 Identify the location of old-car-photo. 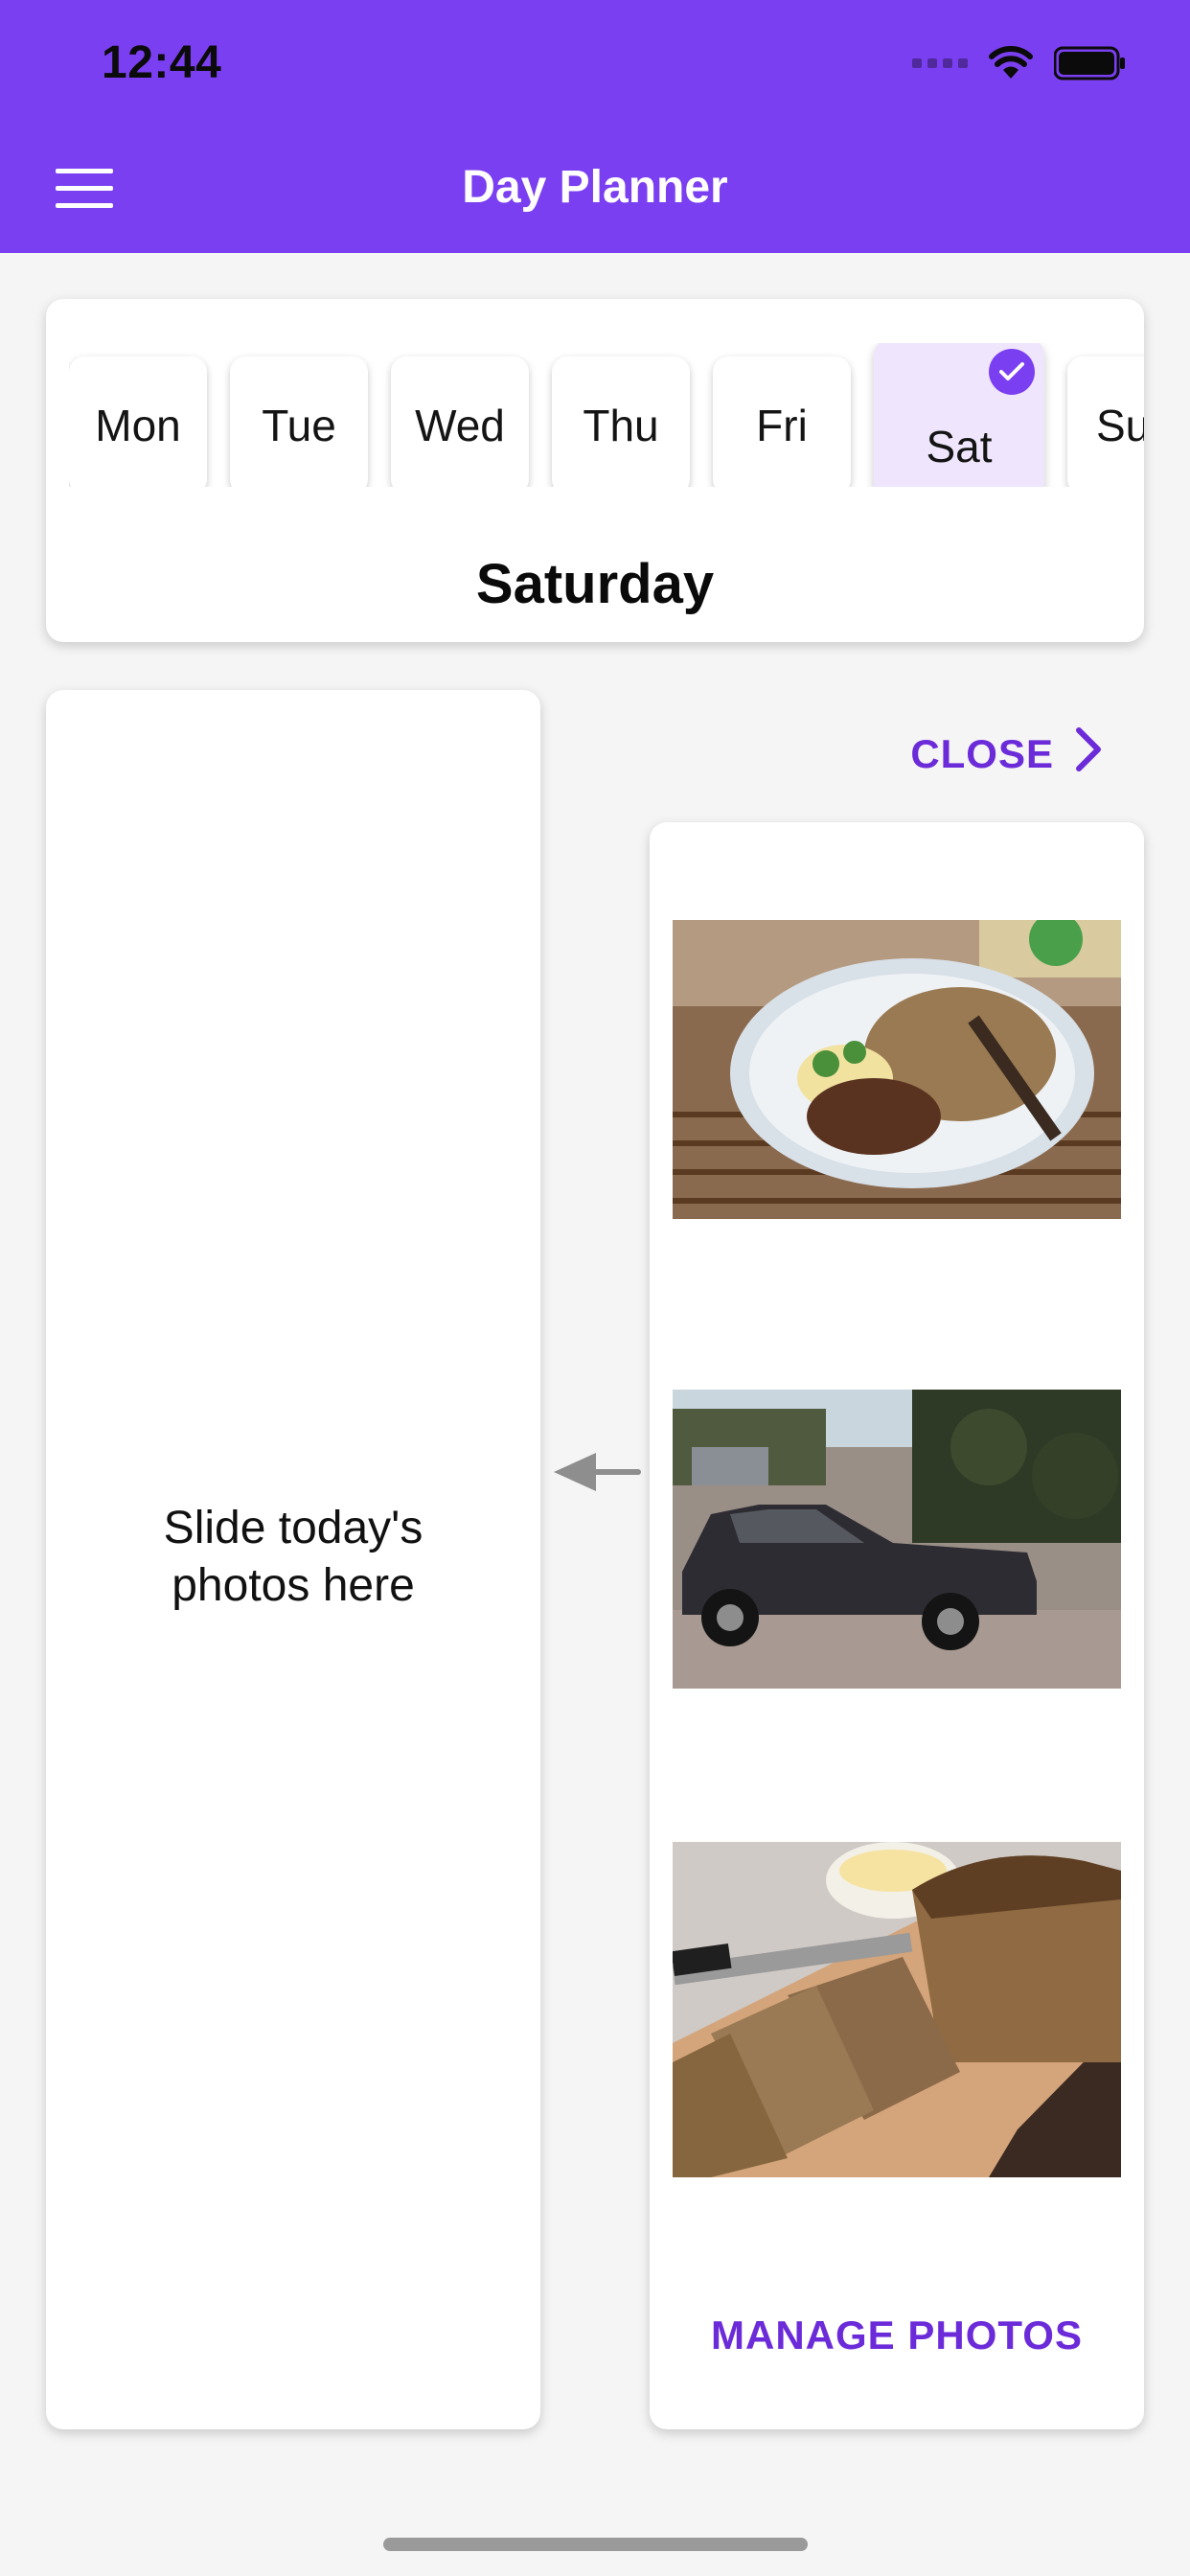
(897, 1539).